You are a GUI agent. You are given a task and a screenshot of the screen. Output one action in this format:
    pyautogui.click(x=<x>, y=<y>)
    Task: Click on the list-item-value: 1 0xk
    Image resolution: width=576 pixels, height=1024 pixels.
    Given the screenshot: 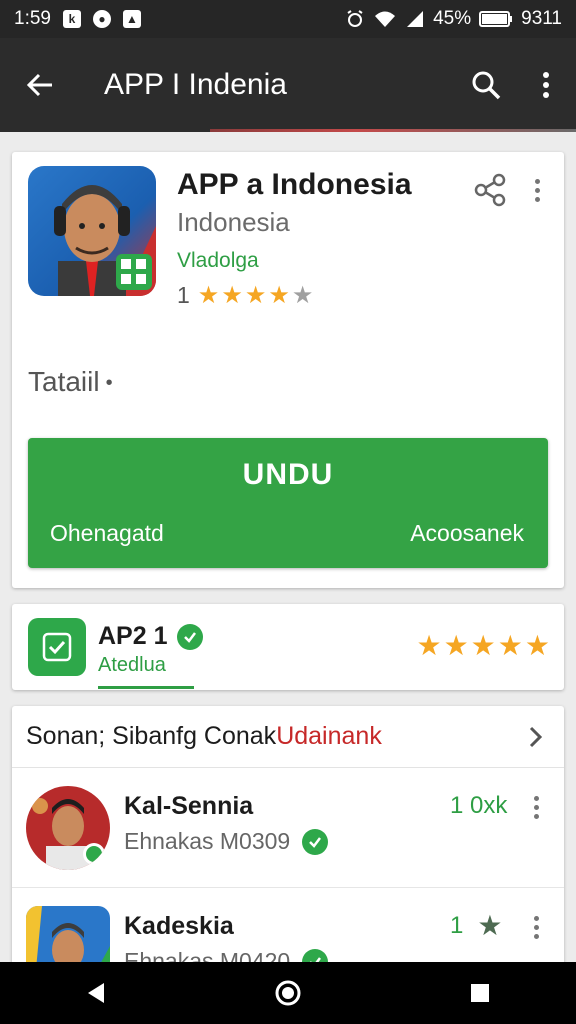 What is the action you would take?
    pyautogui.click(x=478, y=806)
    